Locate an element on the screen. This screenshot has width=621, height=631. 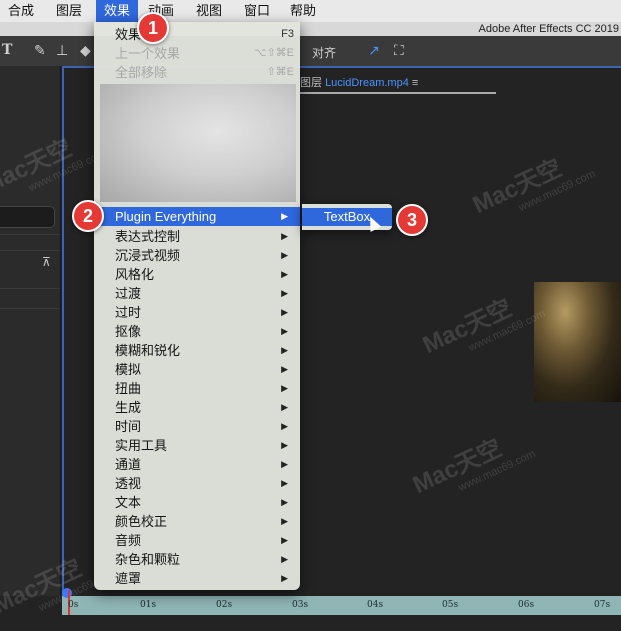
menu-window: 窗口 is located at coordinates (257, 11).